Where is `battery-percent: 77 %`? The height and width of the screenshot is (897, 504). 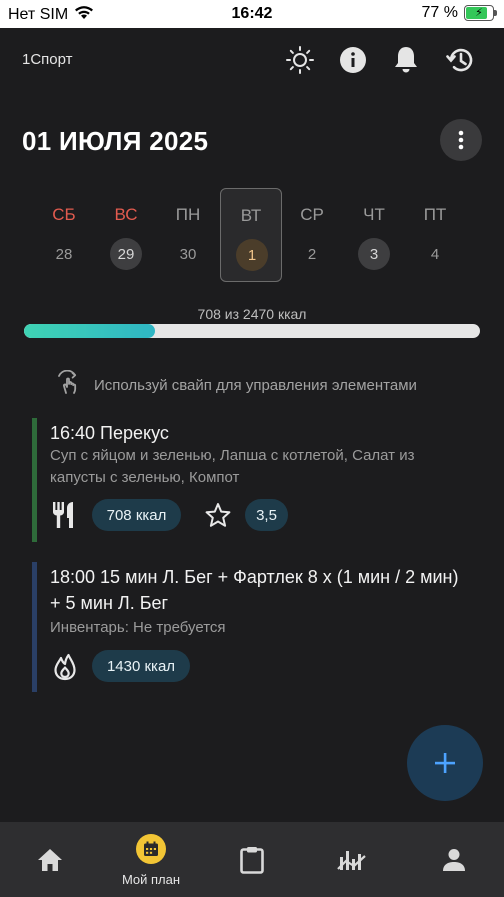
battery-percent: 77 % is located at coordinates (439, 12).